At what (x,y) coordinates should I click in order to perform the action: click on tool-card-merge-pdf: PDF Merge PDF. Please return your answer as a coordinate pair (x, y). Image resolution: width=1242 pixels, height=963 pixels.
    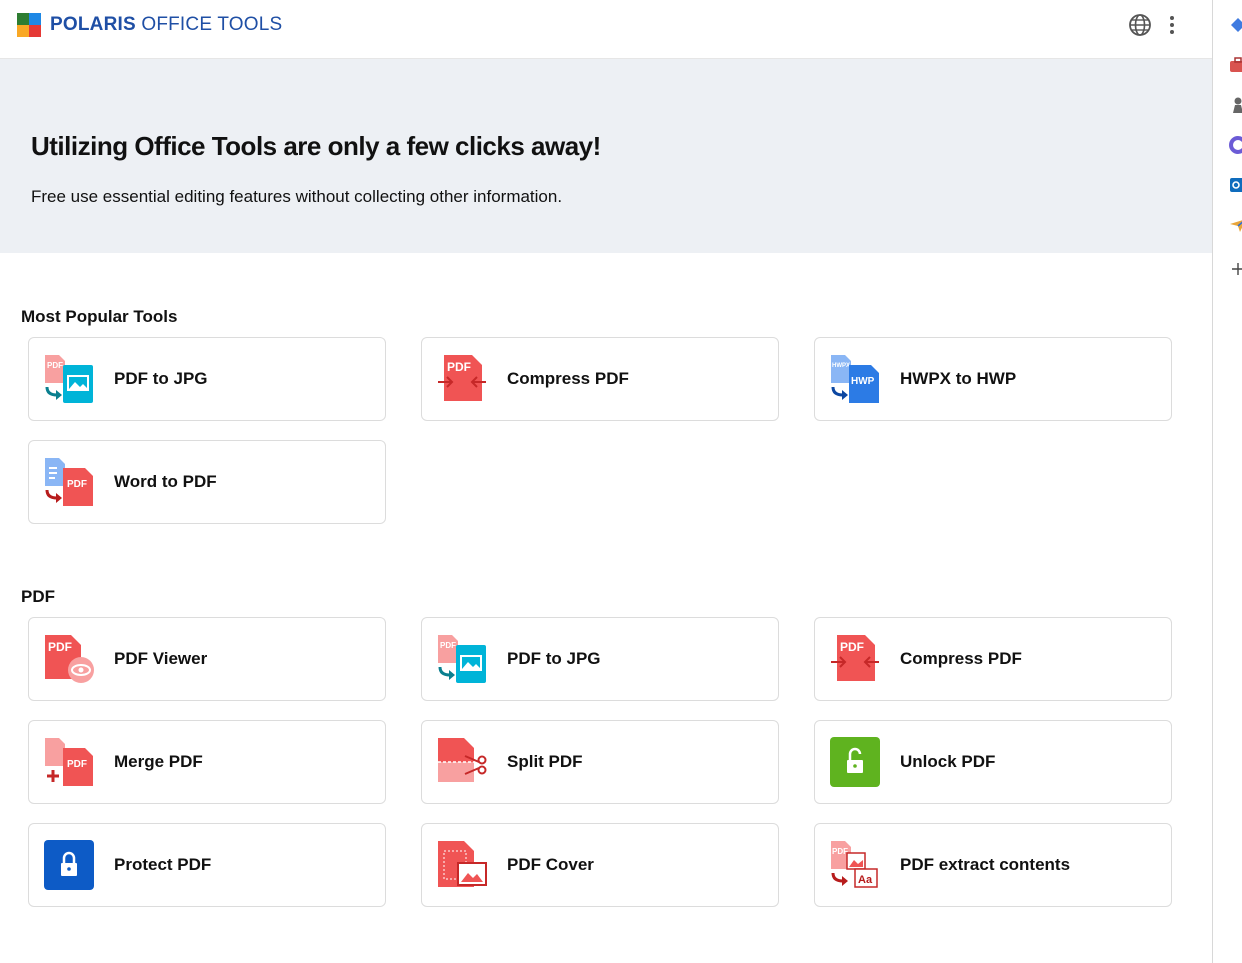
    Looking at the image, I should click on (207, 762).